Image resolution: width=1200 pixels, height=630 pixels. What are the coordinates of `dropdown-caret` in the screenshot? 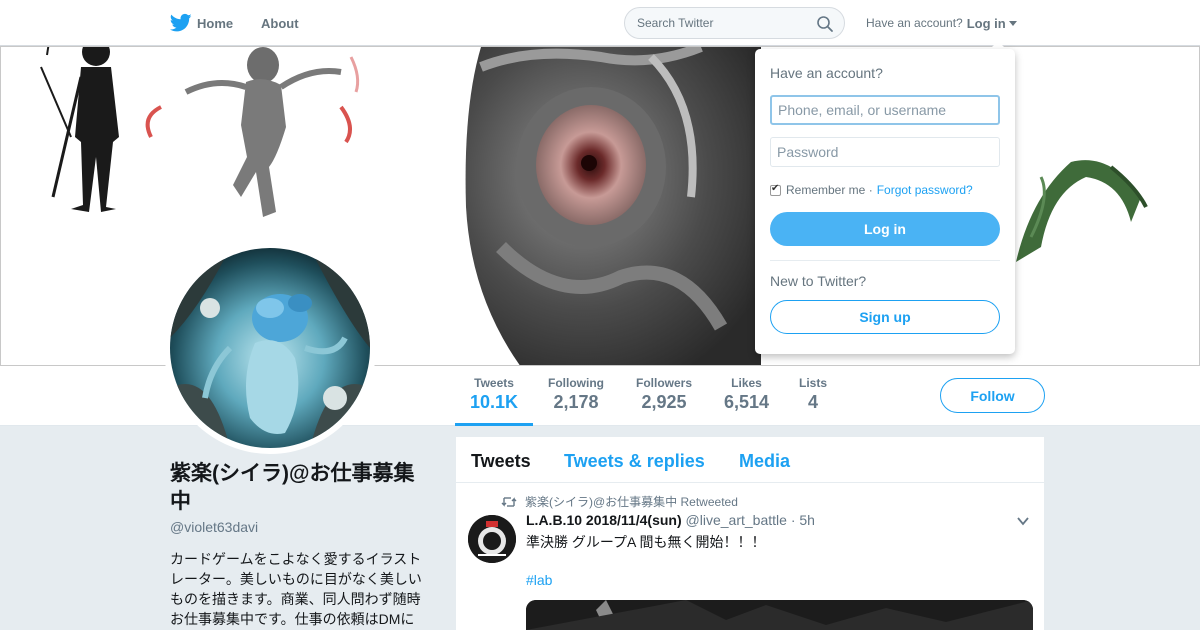 It's located at (998, 45).